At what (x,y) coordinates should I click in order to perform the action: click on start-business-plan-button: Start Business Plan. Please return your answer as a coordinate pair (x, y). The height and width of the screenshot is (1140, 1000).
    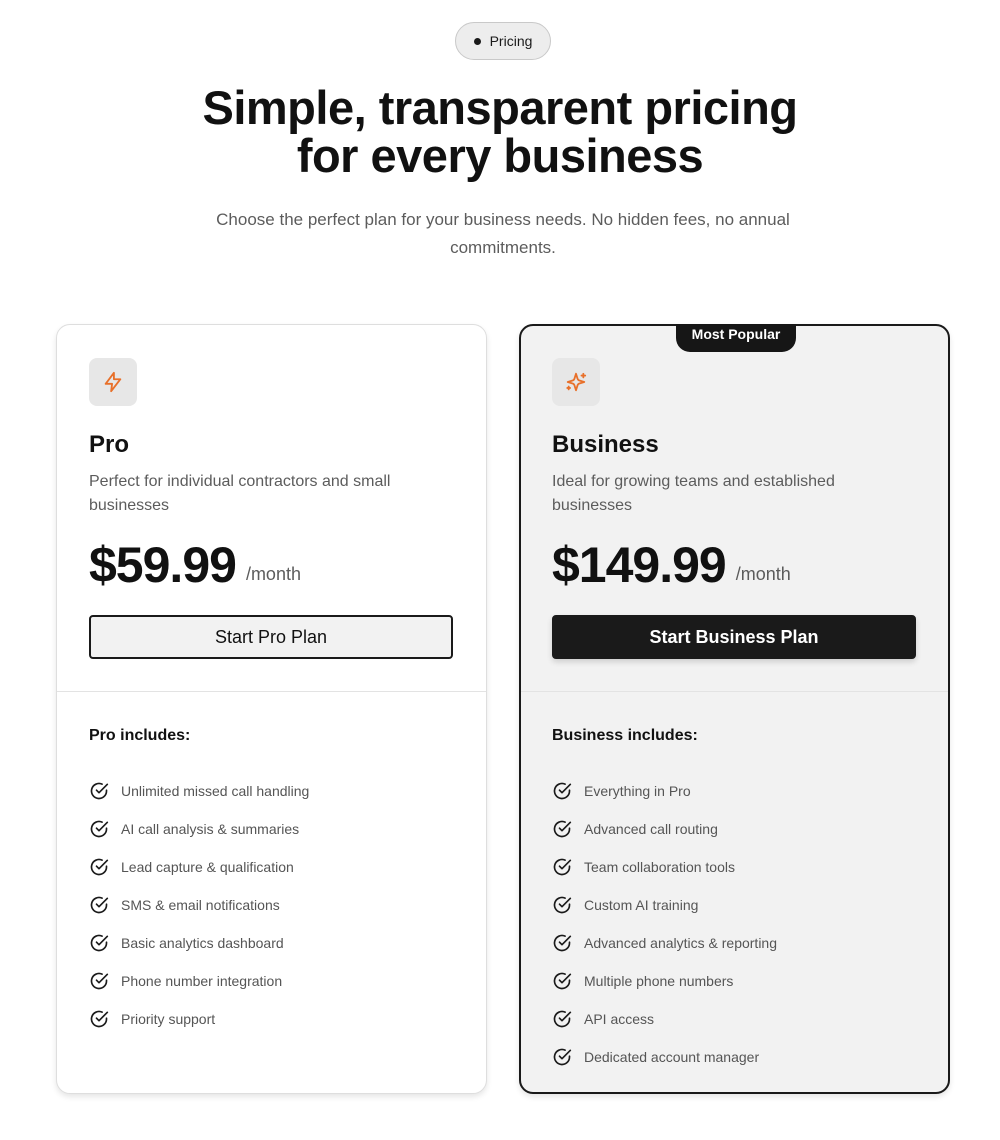
    Looking at the image, I should click on (734, 637).